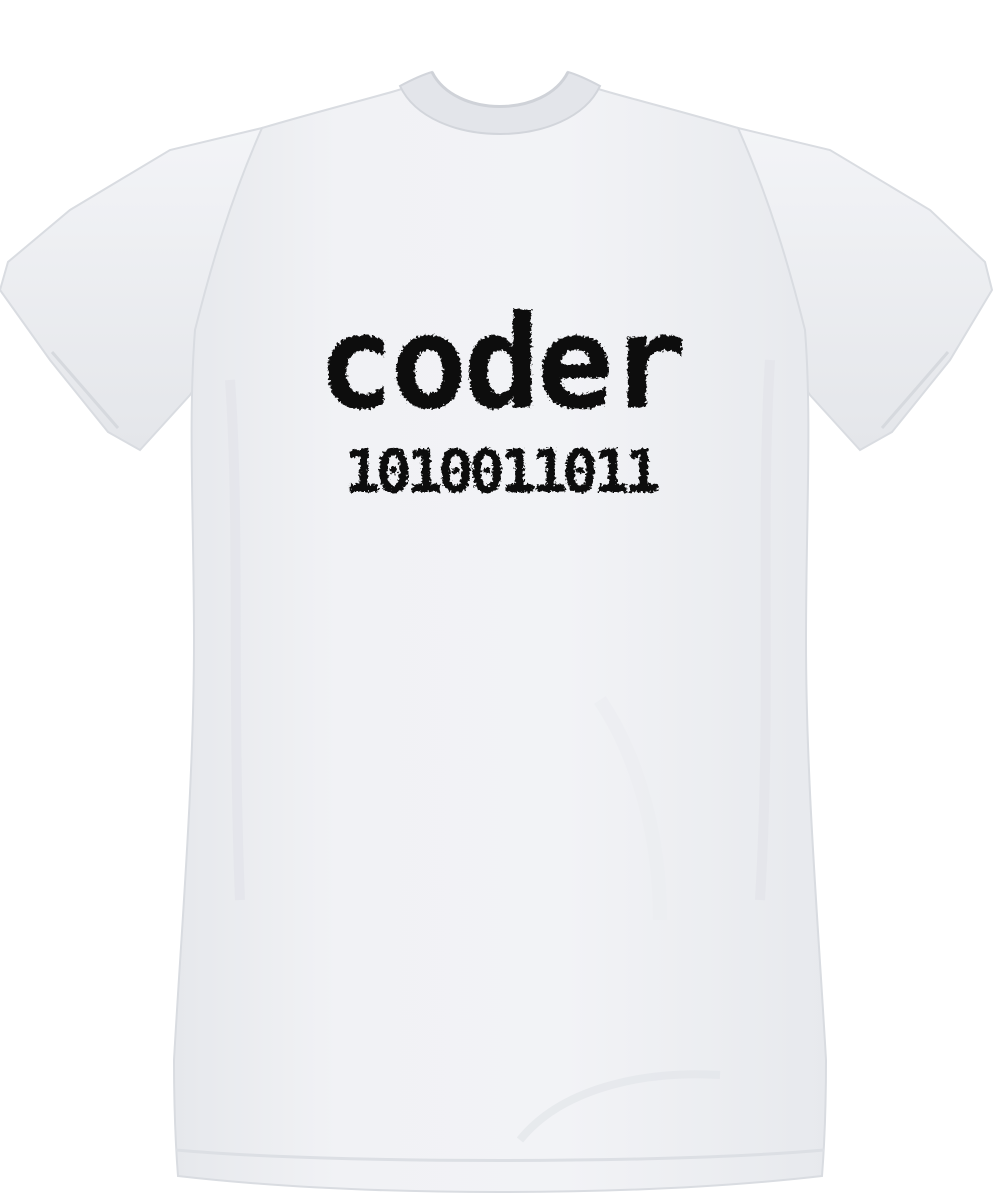  I want to click on print-word: coder, so click(501, 363).